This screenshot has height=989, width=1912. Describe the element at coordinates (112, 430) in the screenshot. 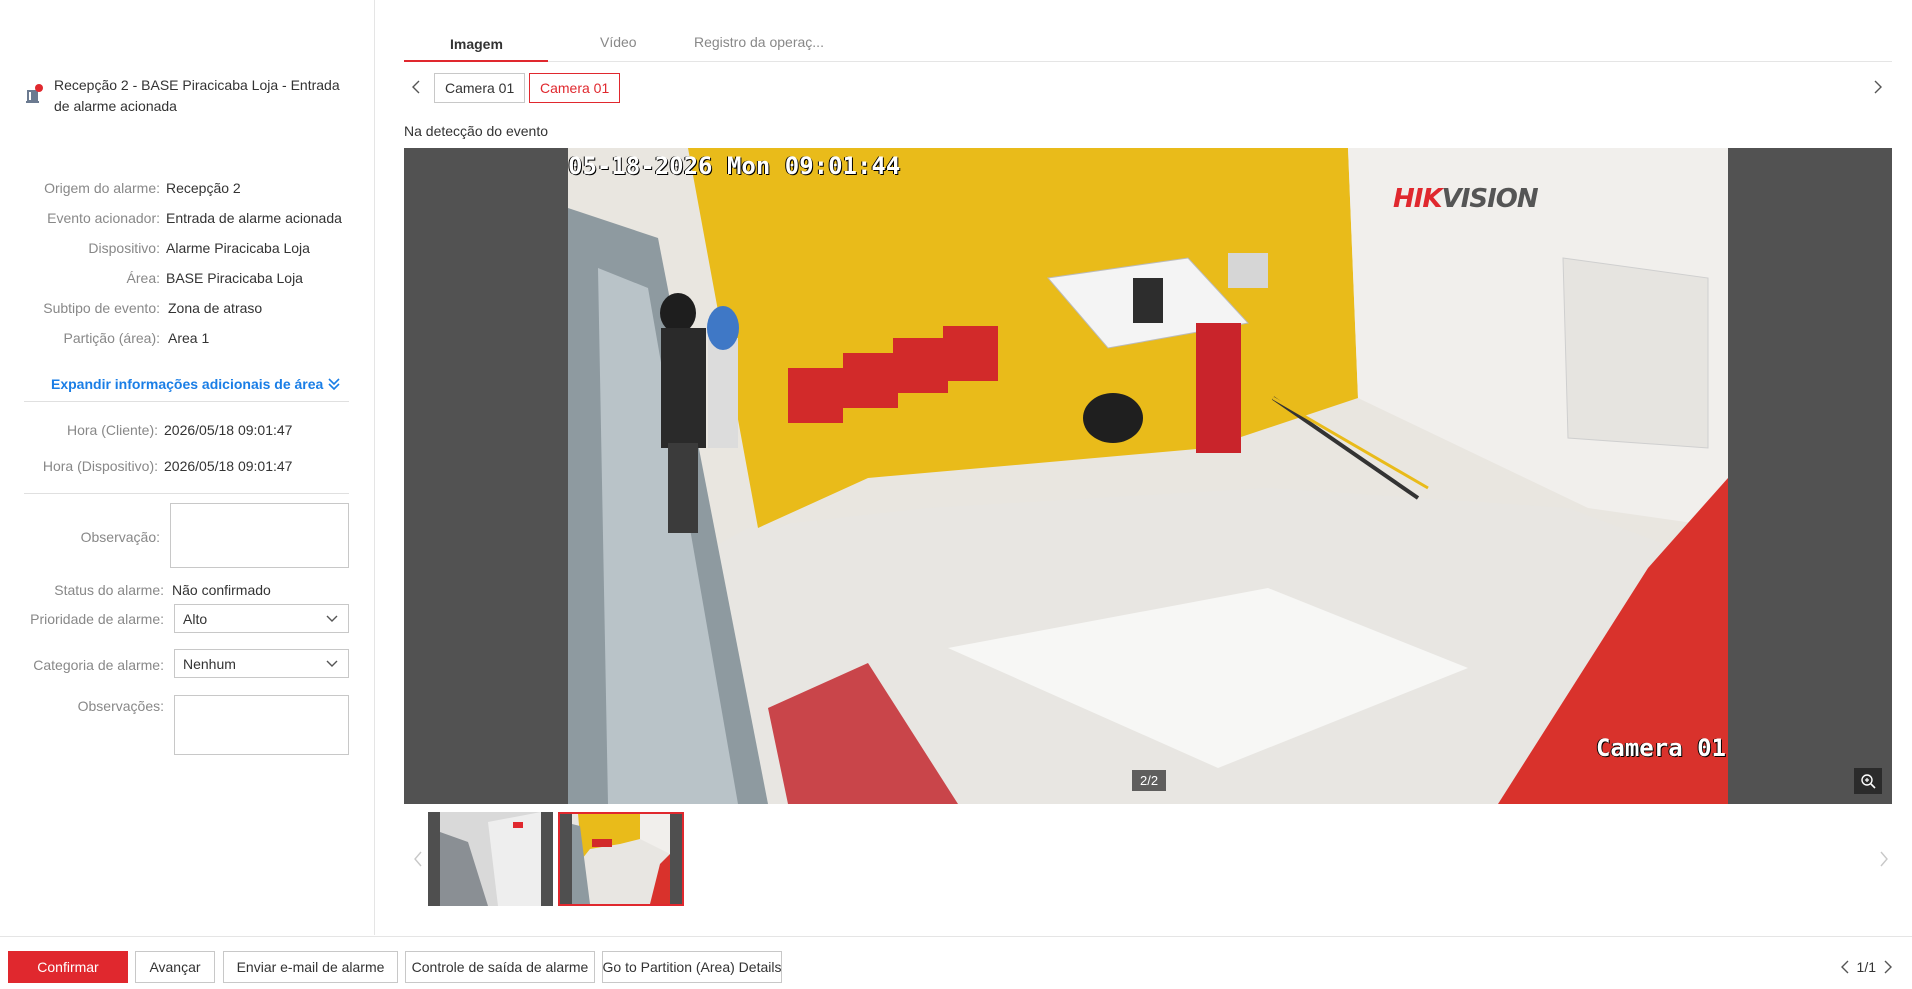

I see `time-label: Hora (Cliente):` at that location.